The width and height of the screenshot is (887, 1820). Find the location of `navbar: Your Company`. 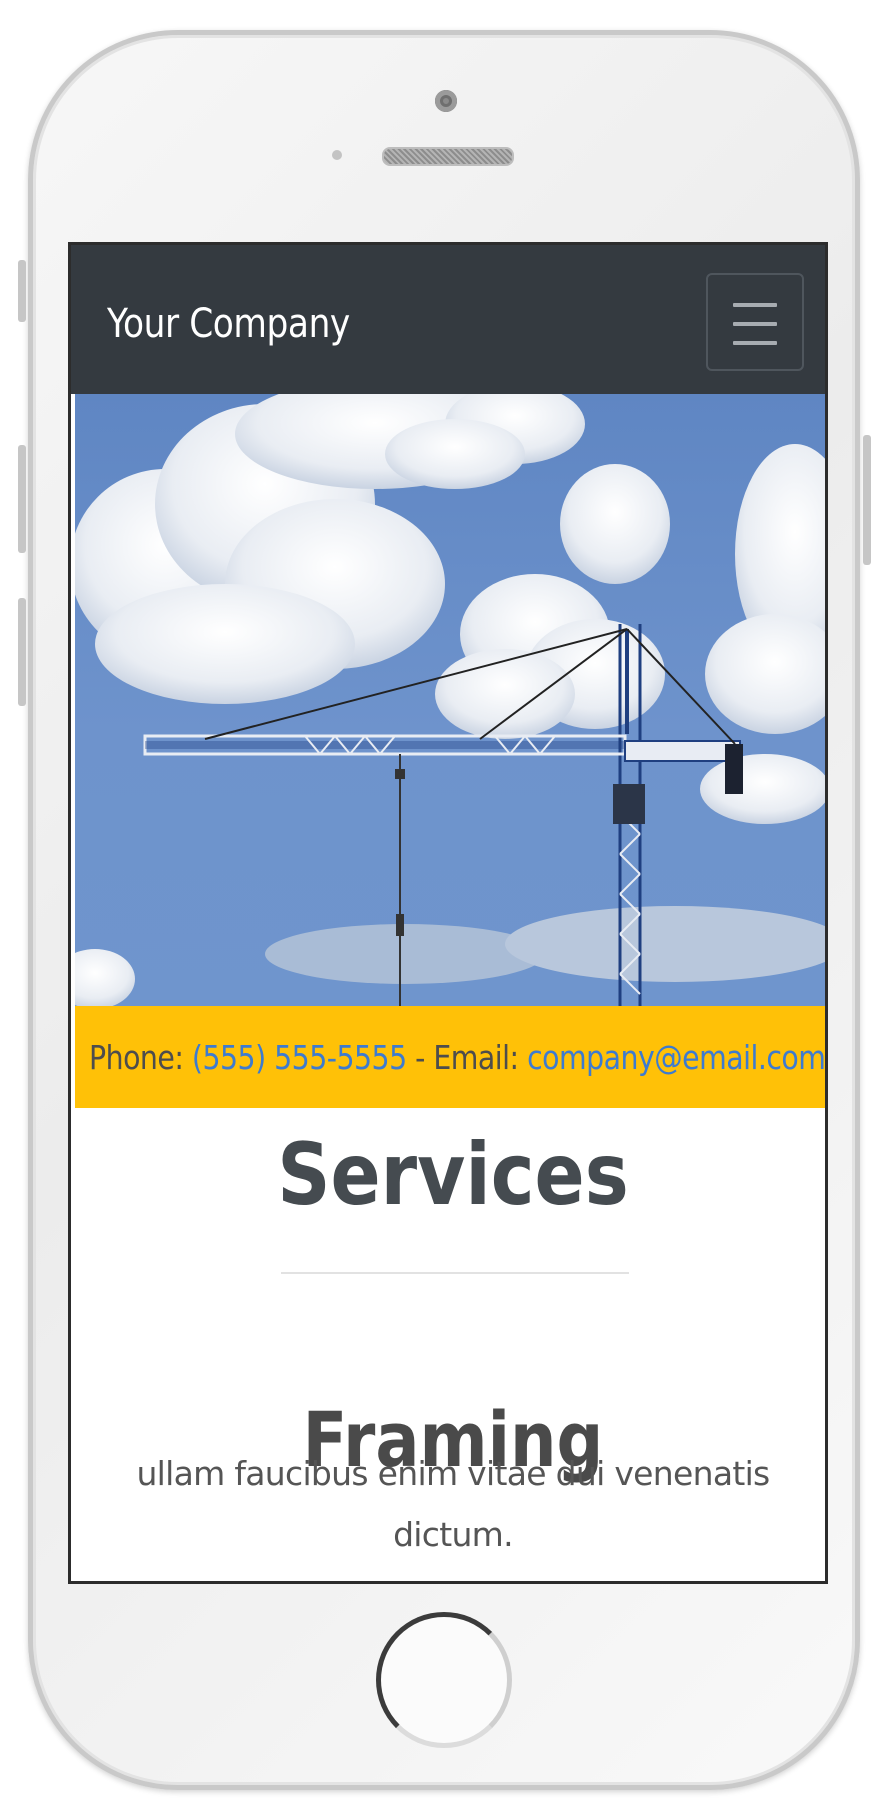

navbar: Your Company is located at coordinates (448, 319).